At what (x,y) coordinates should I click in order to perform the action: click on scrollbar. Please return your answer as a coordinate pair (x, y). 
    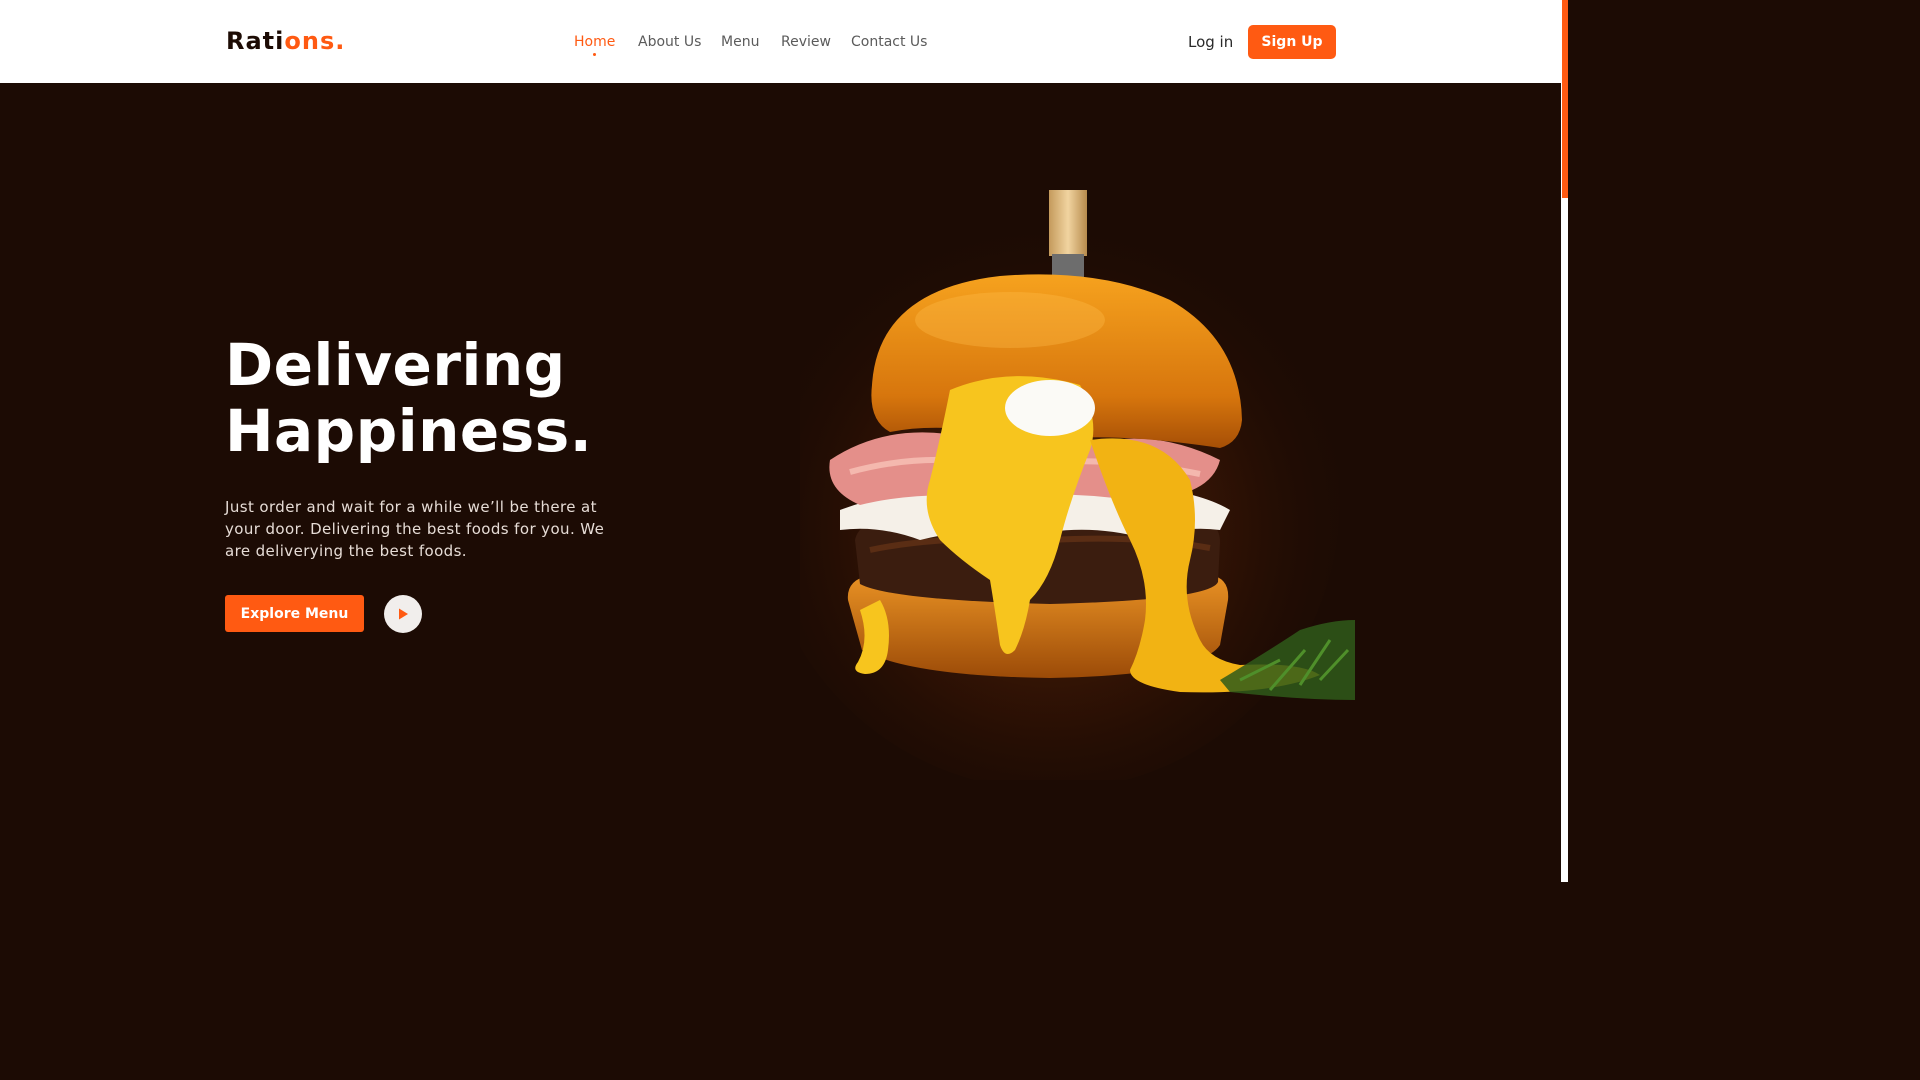
    Looking at the image, I should click on (1564, 441).